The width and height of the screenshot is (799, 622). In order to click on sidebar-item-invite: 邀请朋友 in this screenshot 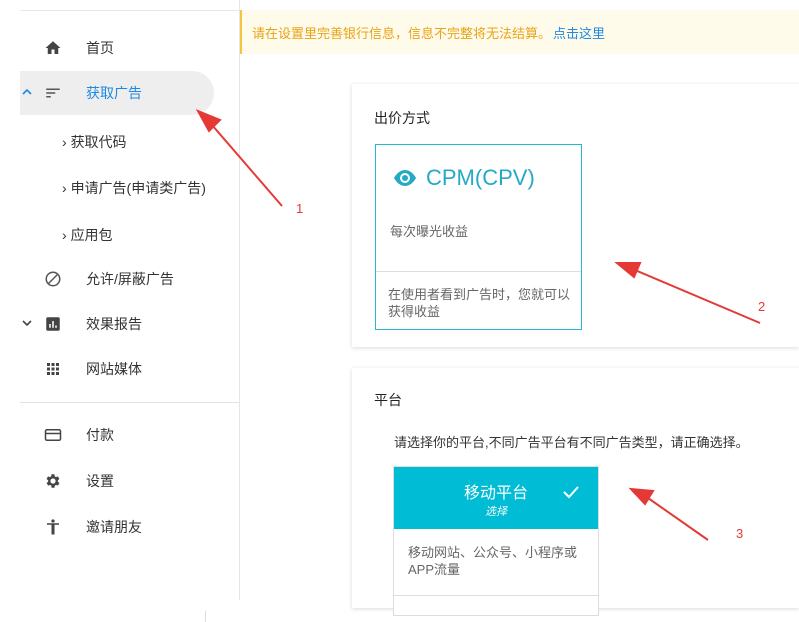, I will do `click(117, 527)`.